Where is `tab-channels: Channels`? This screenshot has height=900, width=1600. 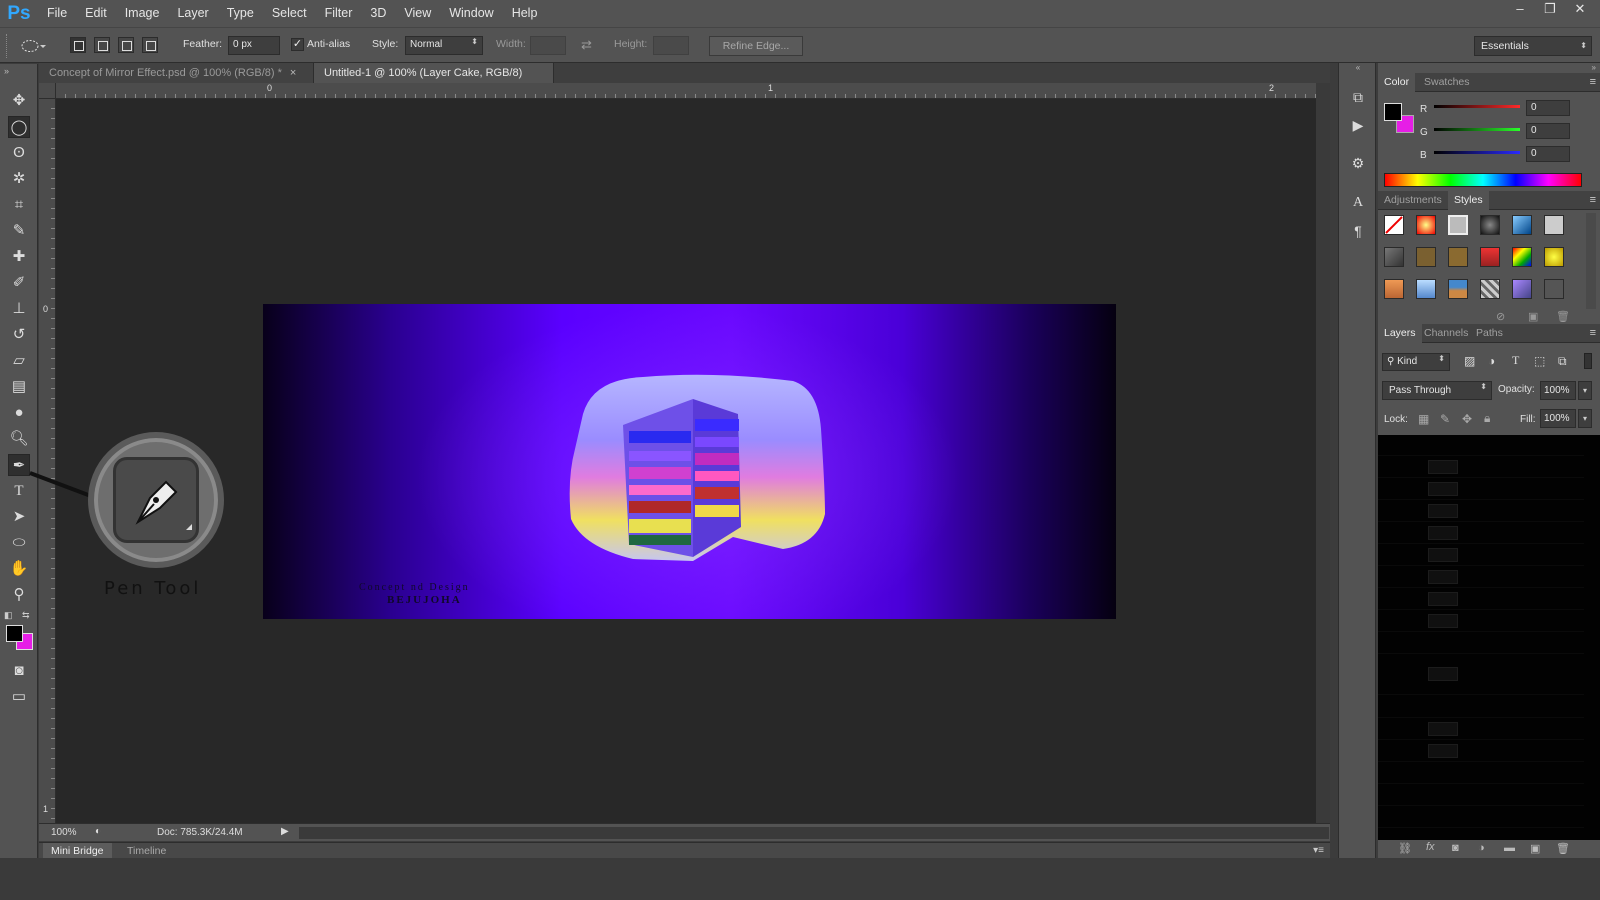 tab-channels: Channels is located at coordinates (1446, 333).